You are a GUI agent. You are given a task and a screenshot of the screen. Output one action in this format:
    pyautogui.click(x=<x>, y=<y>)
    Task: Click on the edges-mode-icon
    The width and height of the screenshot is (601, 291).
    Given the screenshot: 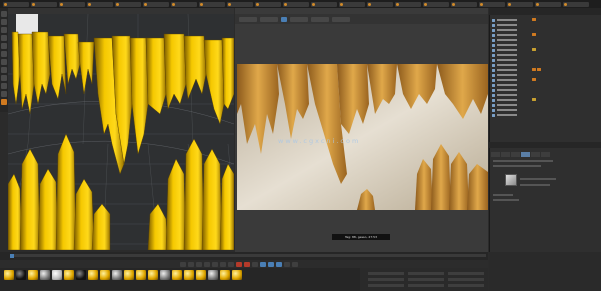 What is the action you would take?
    pyautogui.click(x=4, y=54)
    